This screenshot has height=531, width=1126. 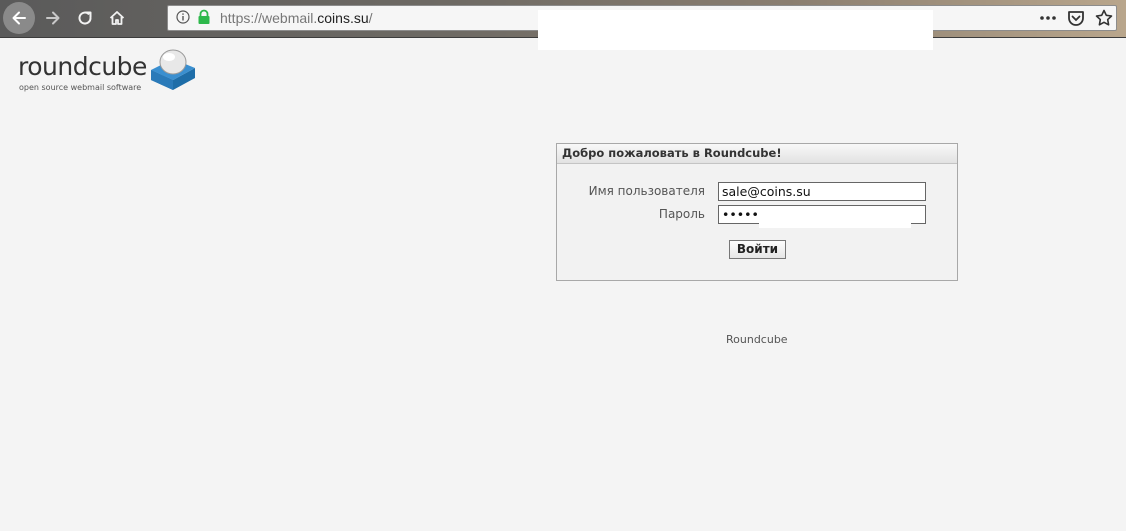 I want to click on forward-arrow-icon, so click(x=53, y=18).